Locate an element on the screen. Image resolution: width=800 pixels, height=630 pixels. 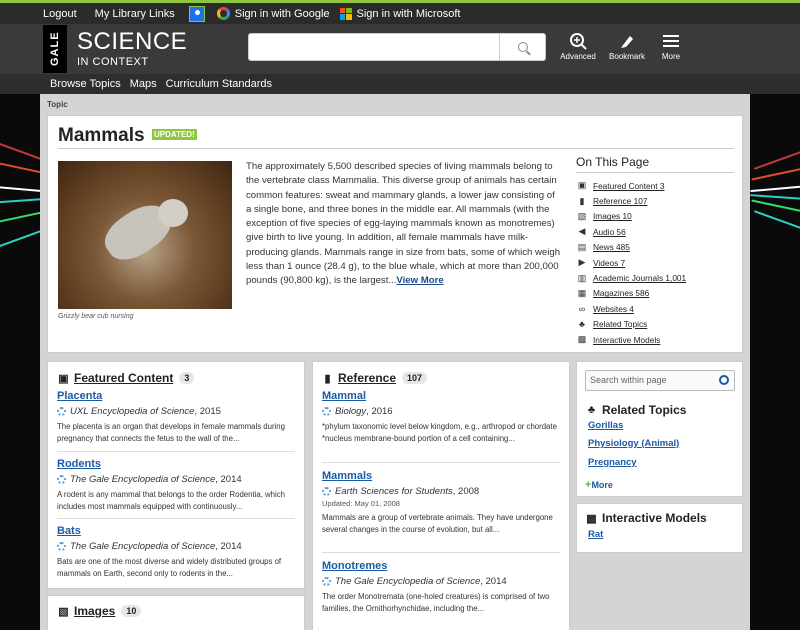
entry-source: Earth Sciences for Students, 2008 is located at coordinates (440, 491).